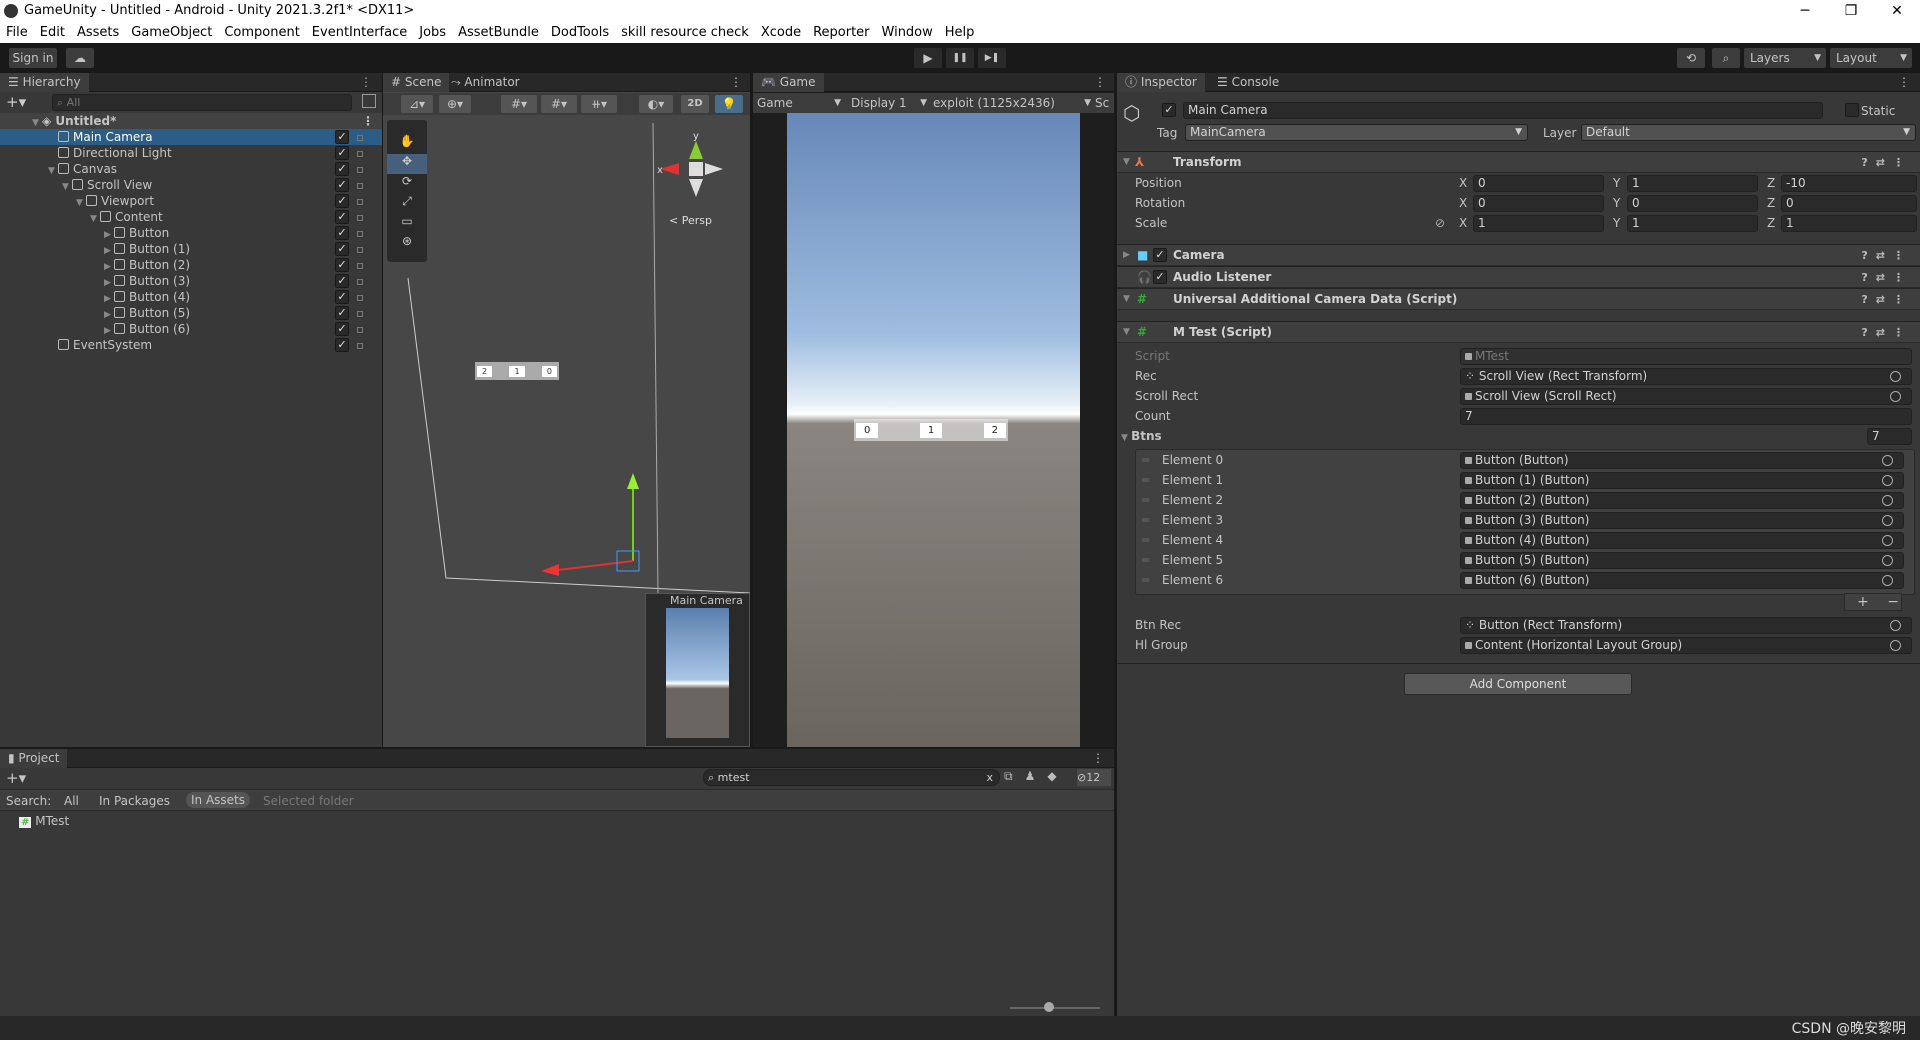 The height and width of the screenshot is (1040, 1920). I want to click on layers-dropdown: Layers ▼, so click(1785, 58).